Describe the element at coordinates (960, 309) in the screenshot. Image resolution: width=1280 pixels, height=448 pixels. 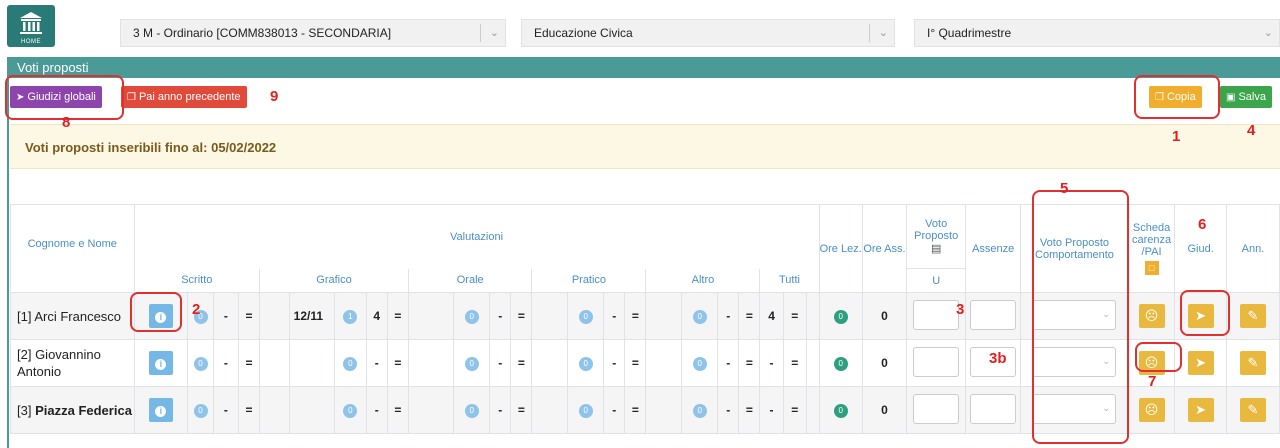
I see `annotation-3: 3` at that location.